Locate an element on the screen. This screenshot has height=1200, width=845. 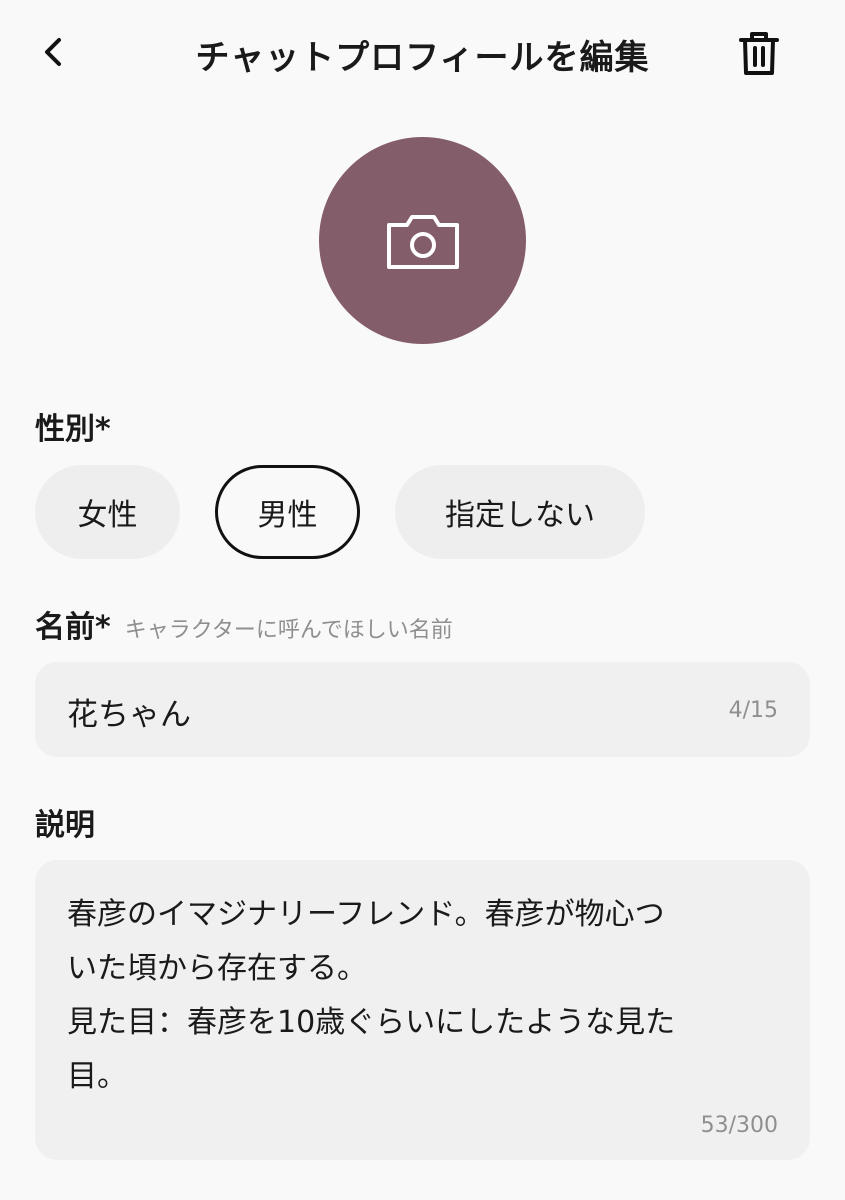
page-title: チャットプロフィールを編集 is located at coordinates (422, 58).